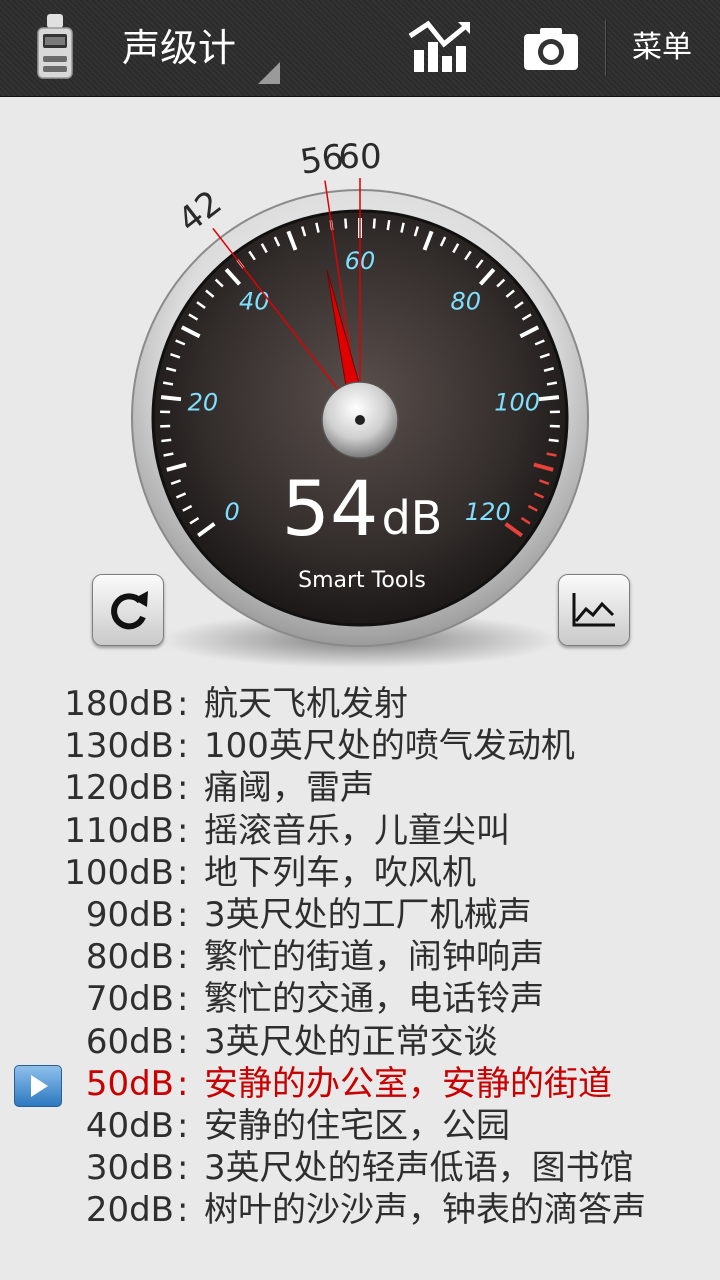 The width and height of the screenshot is (720, 1280). What do you see at coordinates (662, 48) in the screenshot?
I see `menu-button: 菜单` at bounding box center [662, 48].